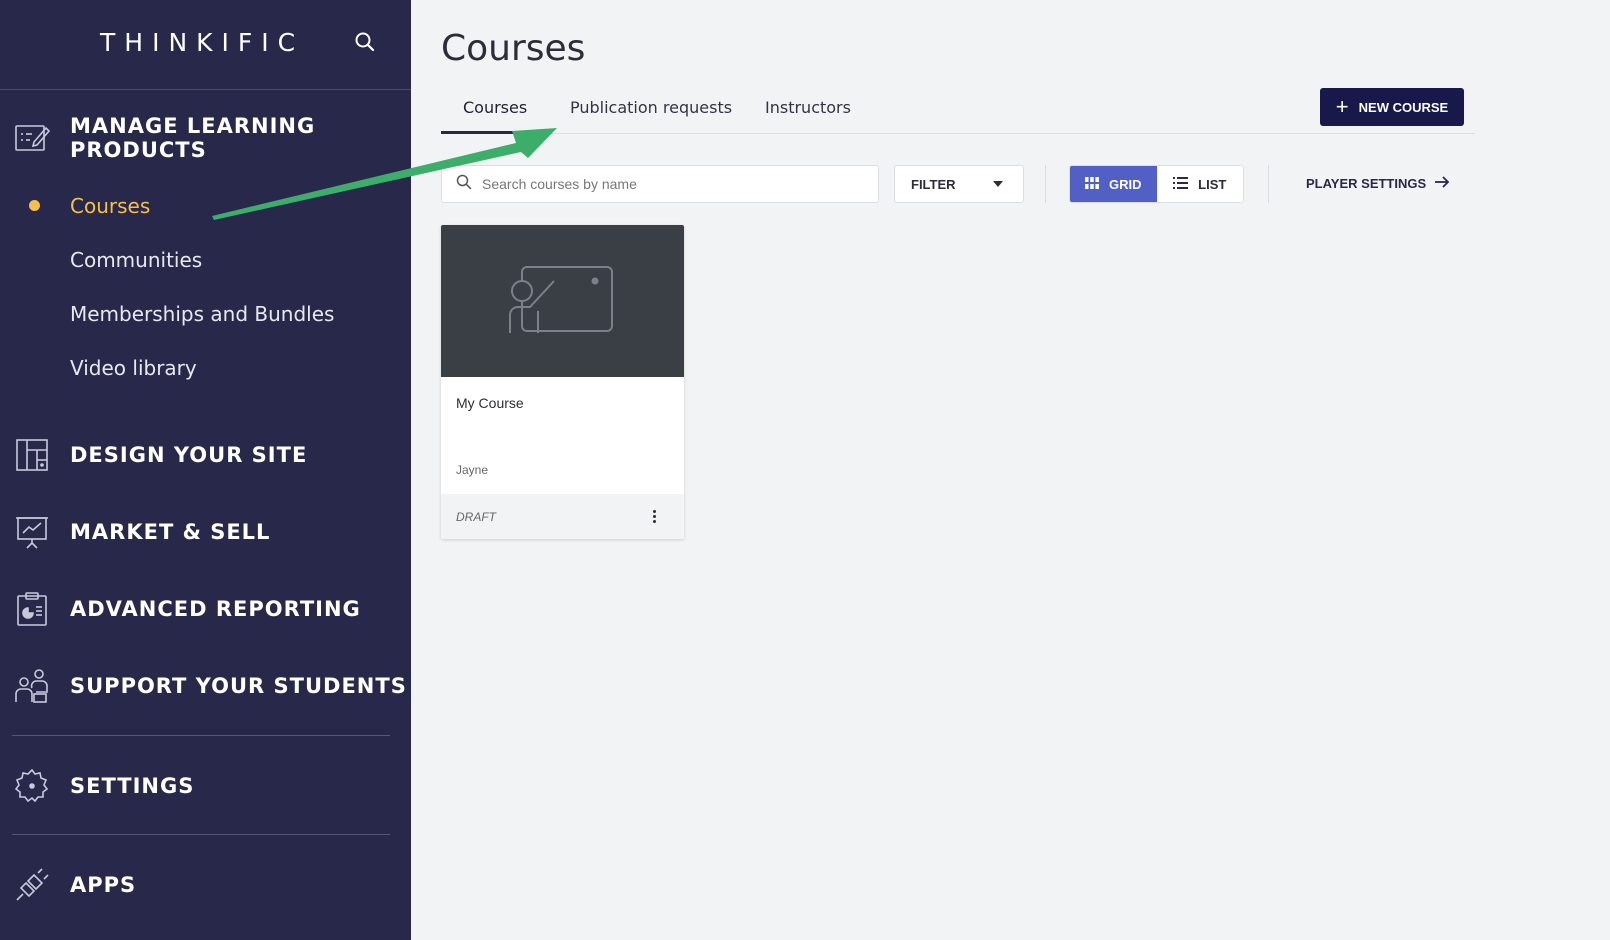 The width and height of the screenshot is (1610, 940). I want to click on plus-icon: +, so click(1342, 106).